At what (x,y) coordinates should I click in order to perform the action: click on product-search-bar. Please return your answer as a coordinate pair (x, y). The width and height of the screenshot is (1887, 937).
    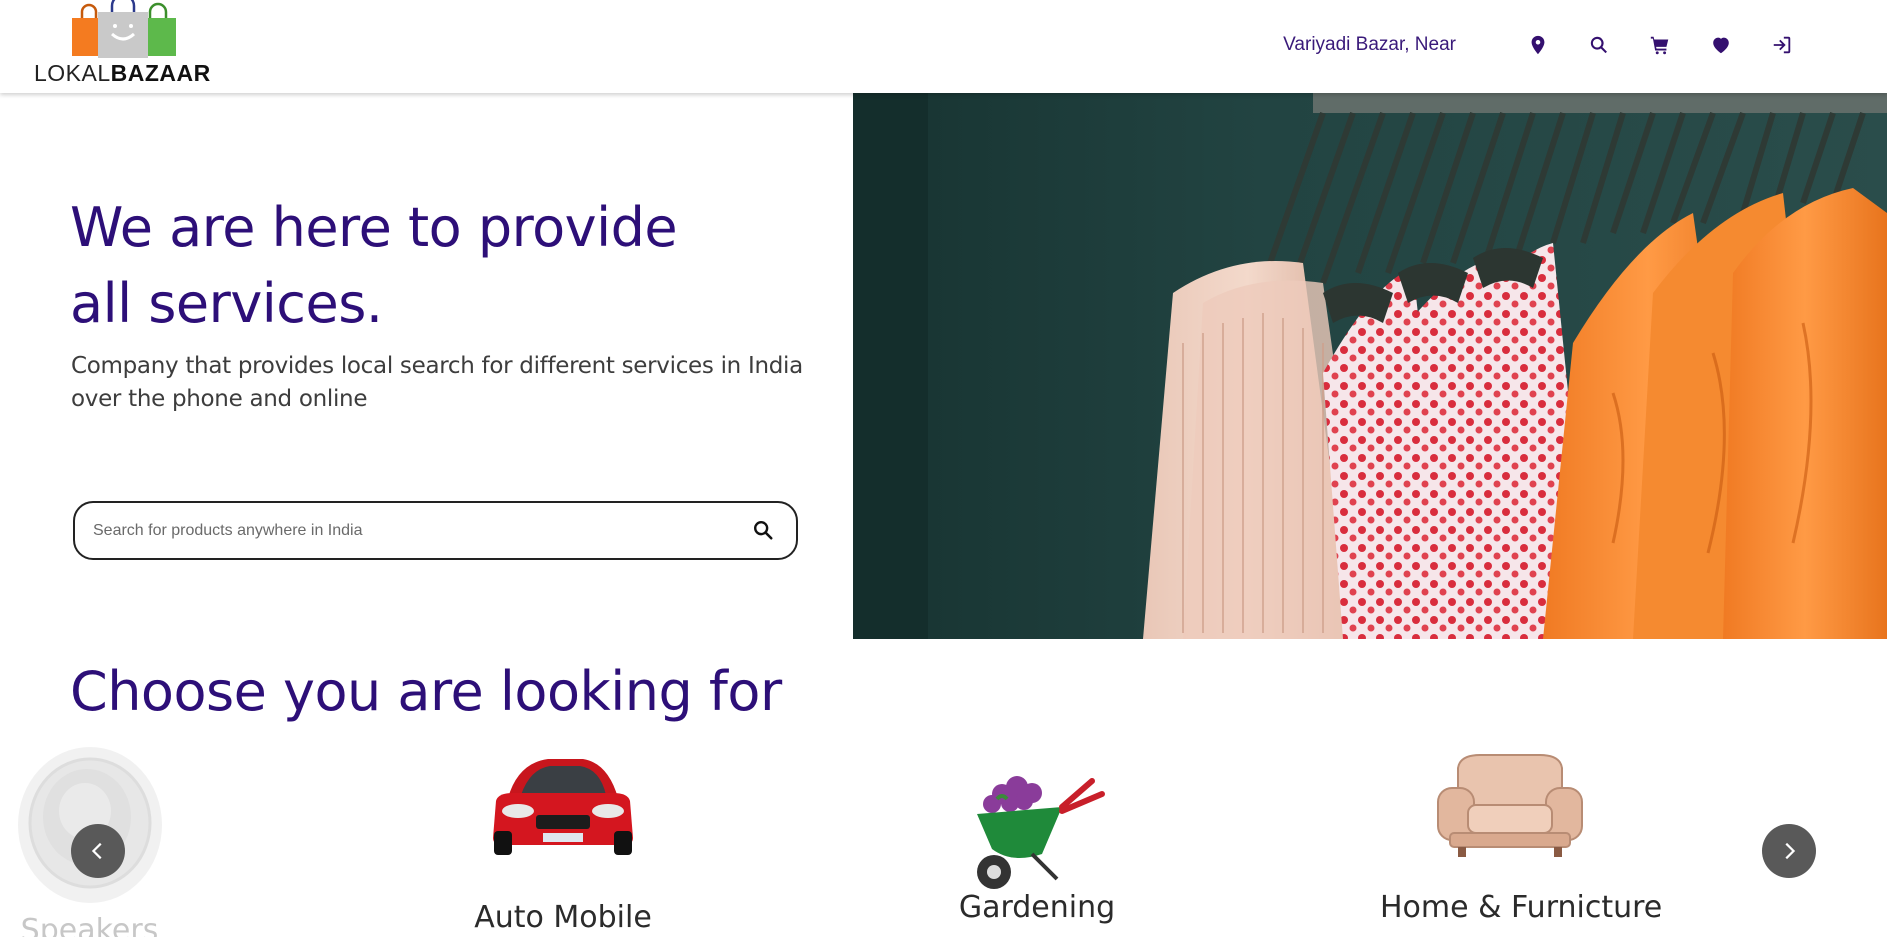
    Looking at the image, I should click on (435, 530).